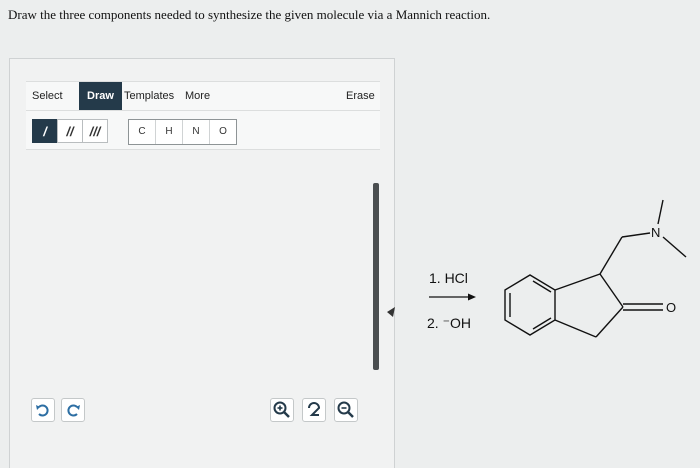 This screenshot has height=468, width=700. Describe the element at coordinates (391, 312) in the screenshot. I see `mouse-cursor-icon` at that location.